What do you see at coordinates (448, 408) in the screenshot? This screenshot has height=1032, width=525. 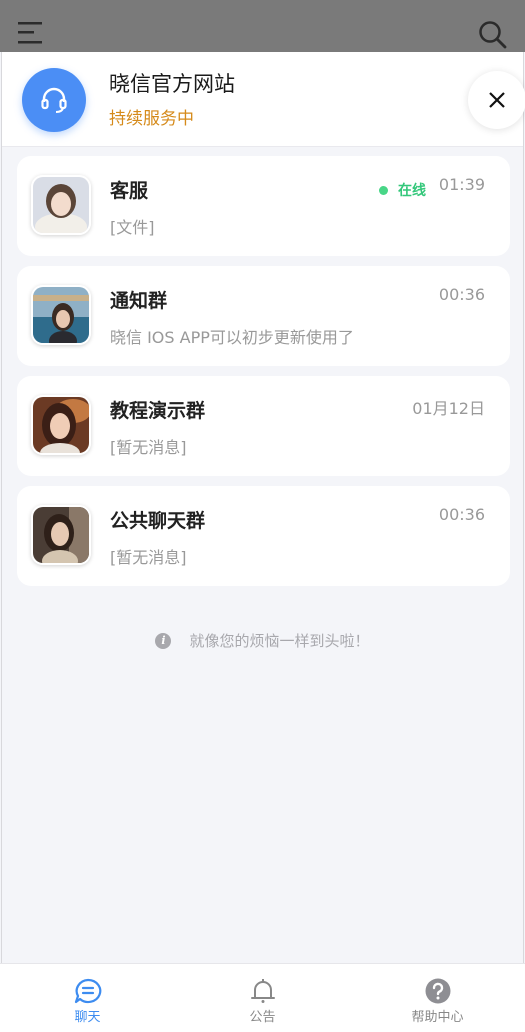 I see `chat-time: 01月12日` at bounding box center [448, 408].